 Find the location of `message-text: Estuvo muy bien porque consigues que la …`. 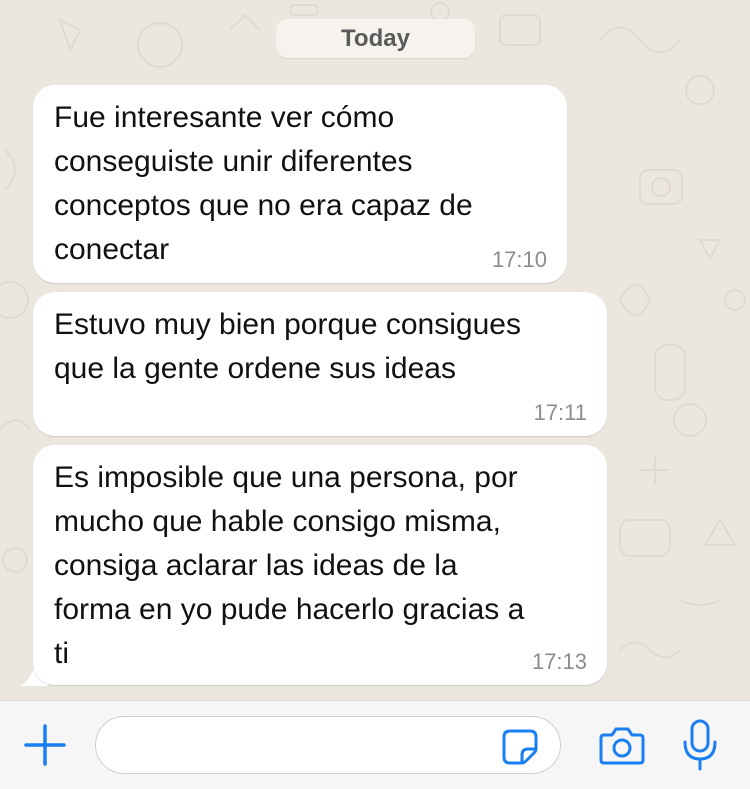

message-text: Estuvo muy bien porque consigues que la … is located at coordinates (287, 346).